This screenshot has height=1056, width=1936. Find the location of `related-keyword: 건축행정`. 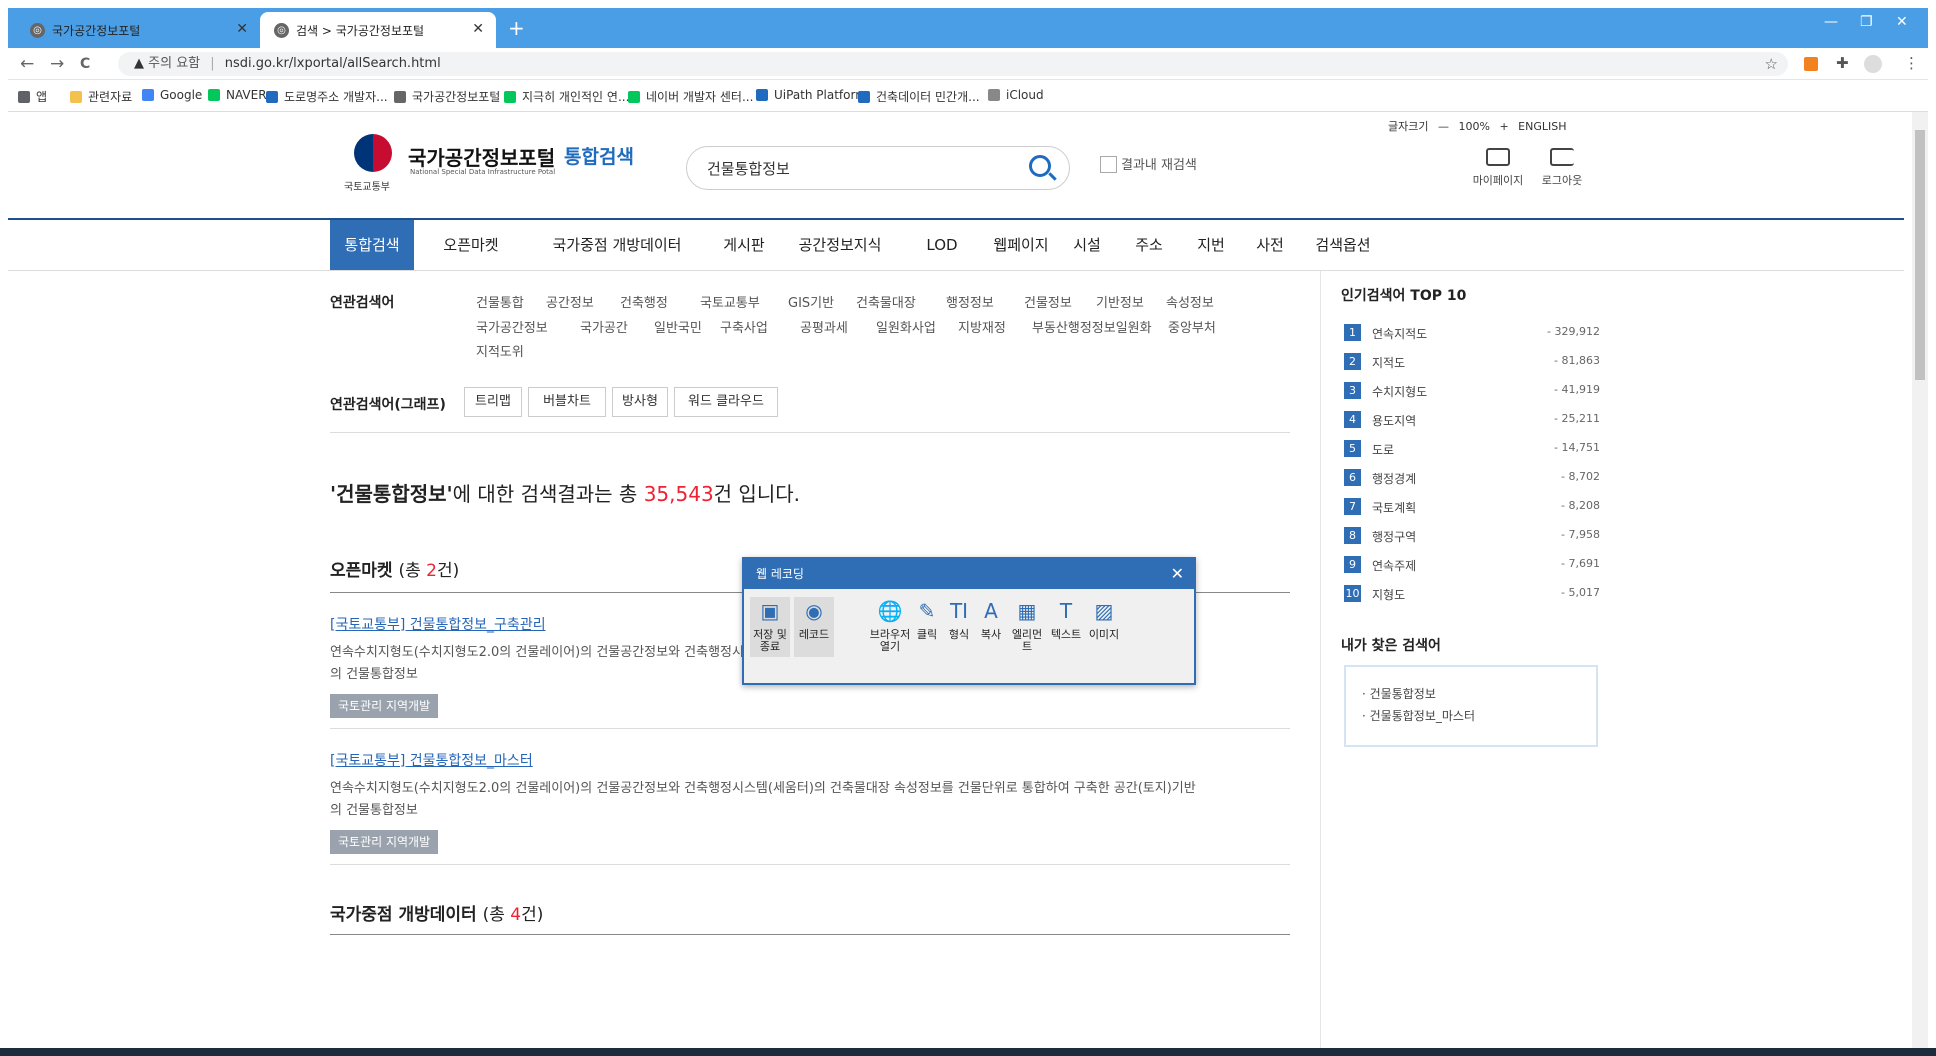

related-keyword: 건축행정 is located at coordinates (644, 301).